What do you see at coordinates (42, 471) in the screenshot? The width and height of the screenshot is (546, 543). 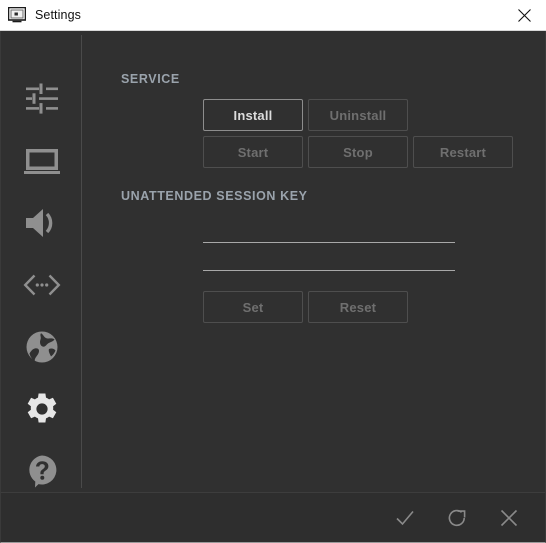 I see `help-icon` at bounding box center [42, 471].